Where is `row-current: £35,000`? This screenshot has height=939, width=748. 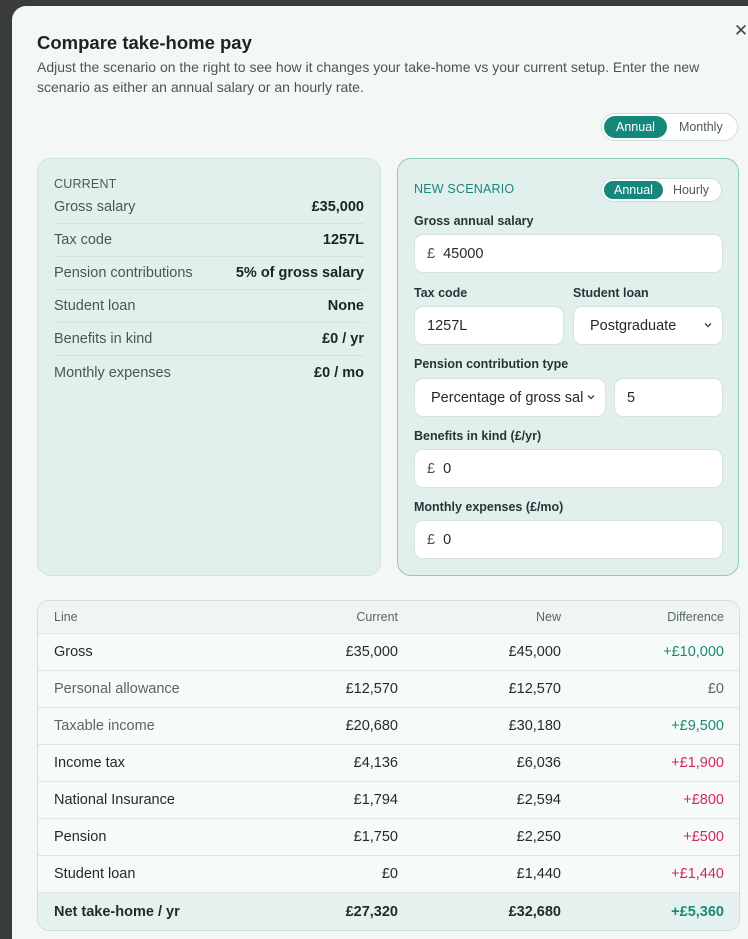
row-current: £35,000 is located at coordinates (371, 652).